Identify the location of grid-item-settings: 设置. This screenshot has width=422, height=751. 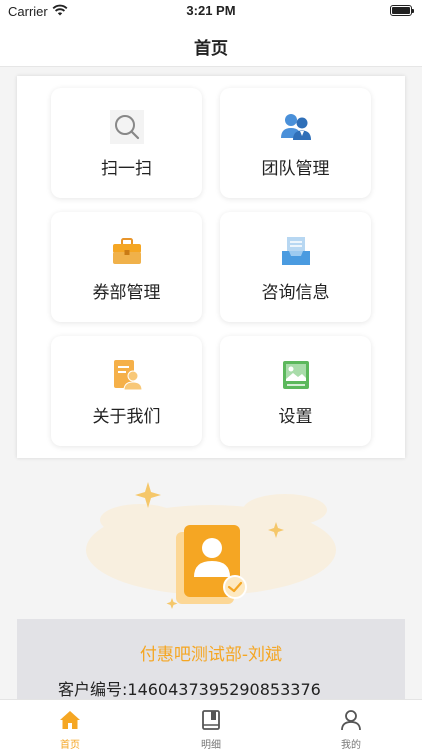
(295, 391).